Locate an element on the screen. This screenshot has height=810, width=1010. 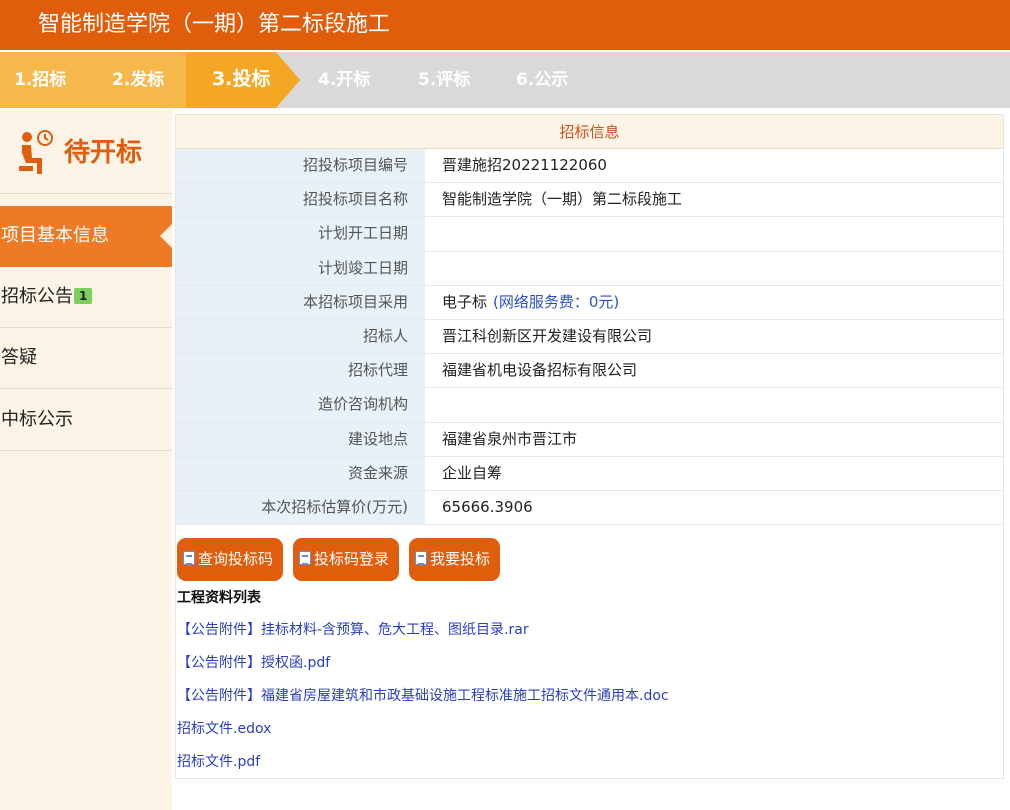
row-value: 企业自筹 is located at coordinates (472, 472).